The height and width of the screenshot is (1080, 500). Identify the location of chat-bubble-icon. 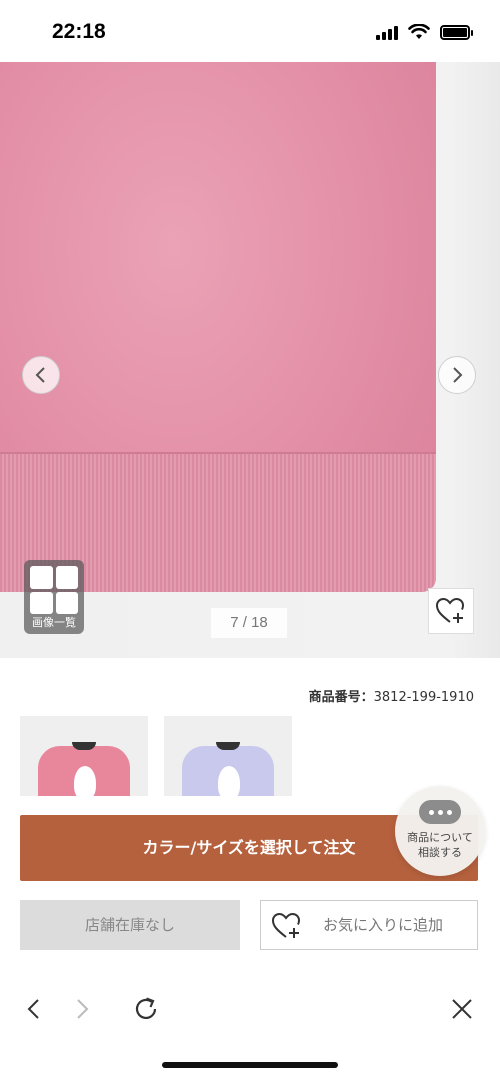
(440, 812).